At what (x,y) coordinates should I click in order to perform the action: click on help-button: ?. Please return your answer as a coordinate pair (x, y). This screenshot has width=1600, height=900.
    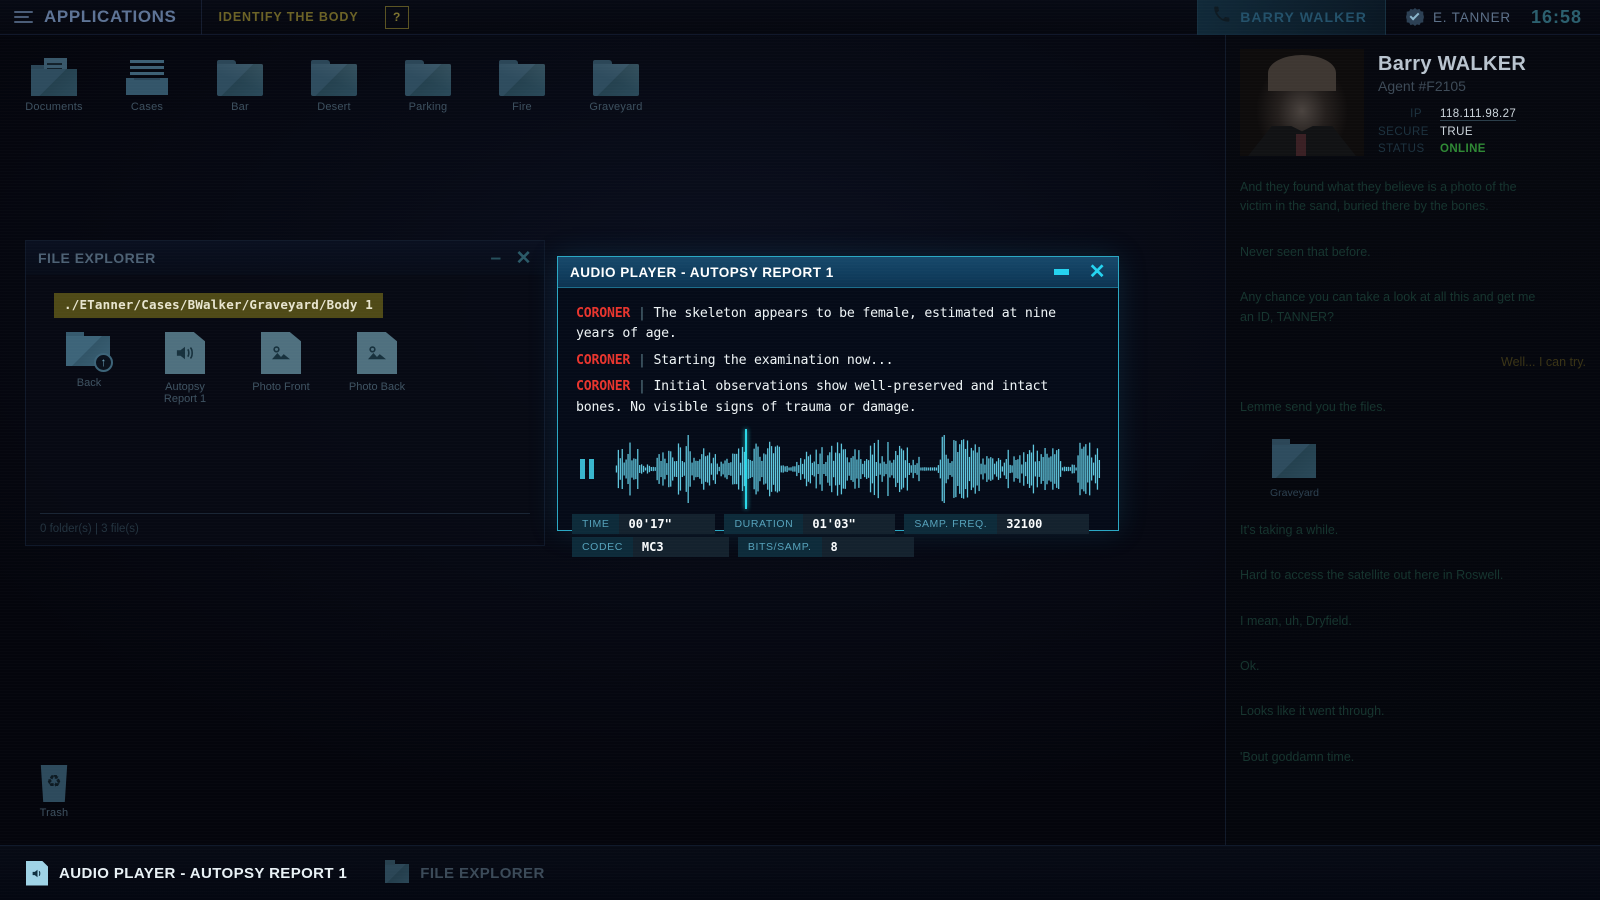
    Looking at the image, I should click on (396, 17).